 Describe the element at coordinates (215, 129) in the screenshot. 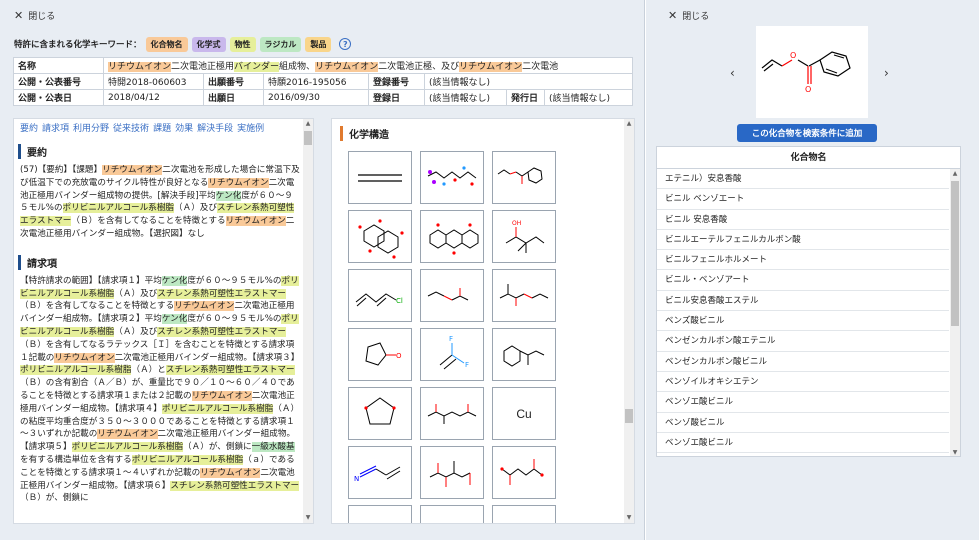

I see `tab-solution: 解決手段` at that location.